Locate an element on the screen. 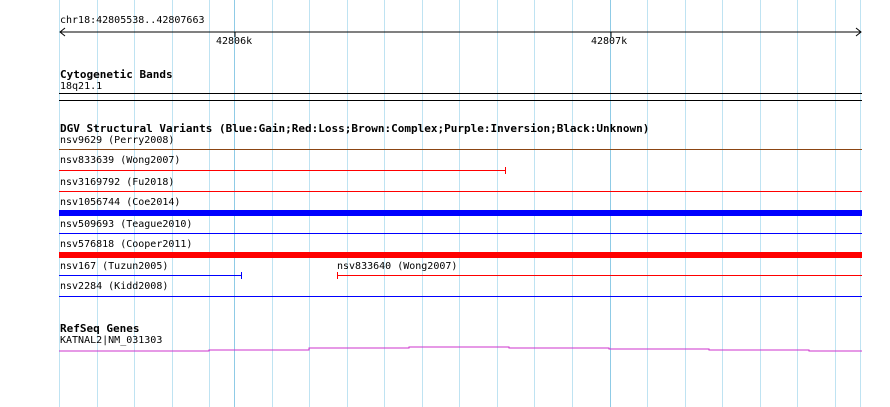  refseq-track-title: RefSeq Genes is located at coordinates (99, 328).